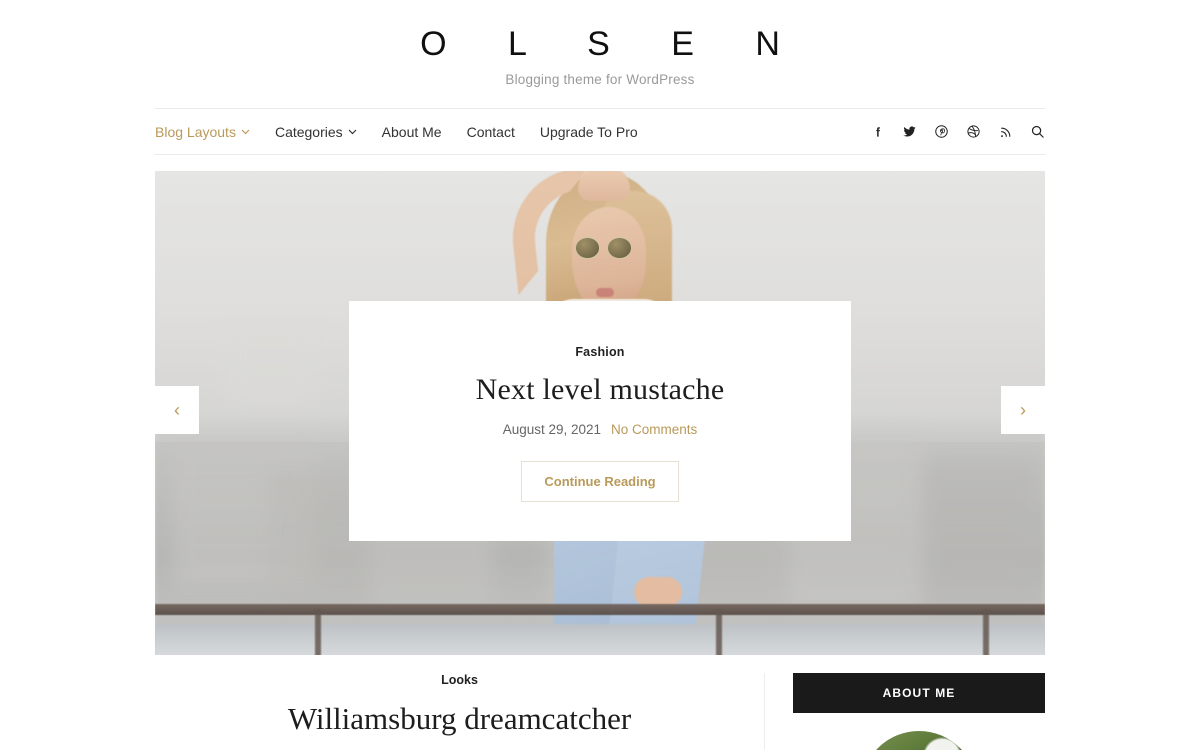 The image size is (1200, 750). Describe the element at coordinates (654, 429) in the screenshot. I see `slide-comments-link: No Comments` at that location.